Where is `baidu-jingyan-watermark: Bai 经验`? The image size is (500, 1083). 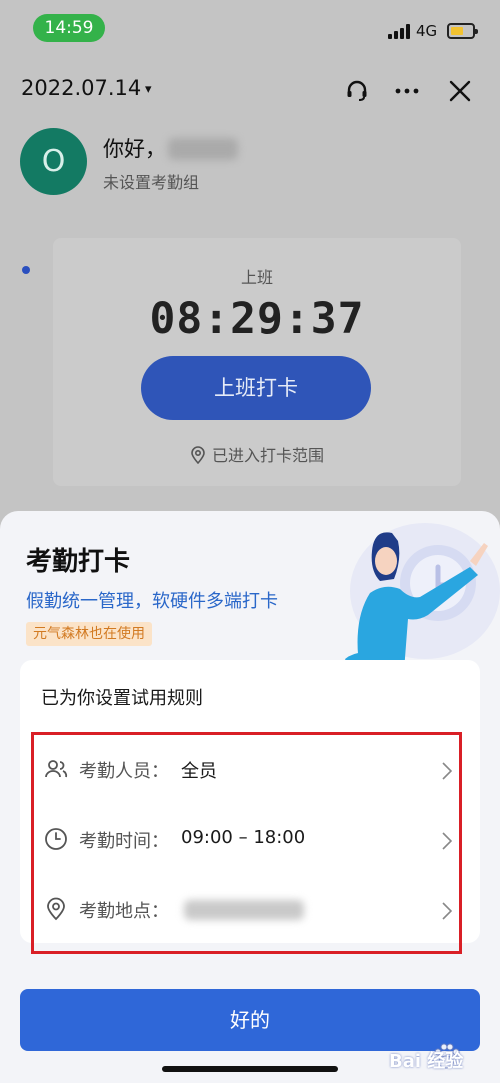 baidu-jingyan-watermark: Bai 经验 is located at coordinates (440, 1057).